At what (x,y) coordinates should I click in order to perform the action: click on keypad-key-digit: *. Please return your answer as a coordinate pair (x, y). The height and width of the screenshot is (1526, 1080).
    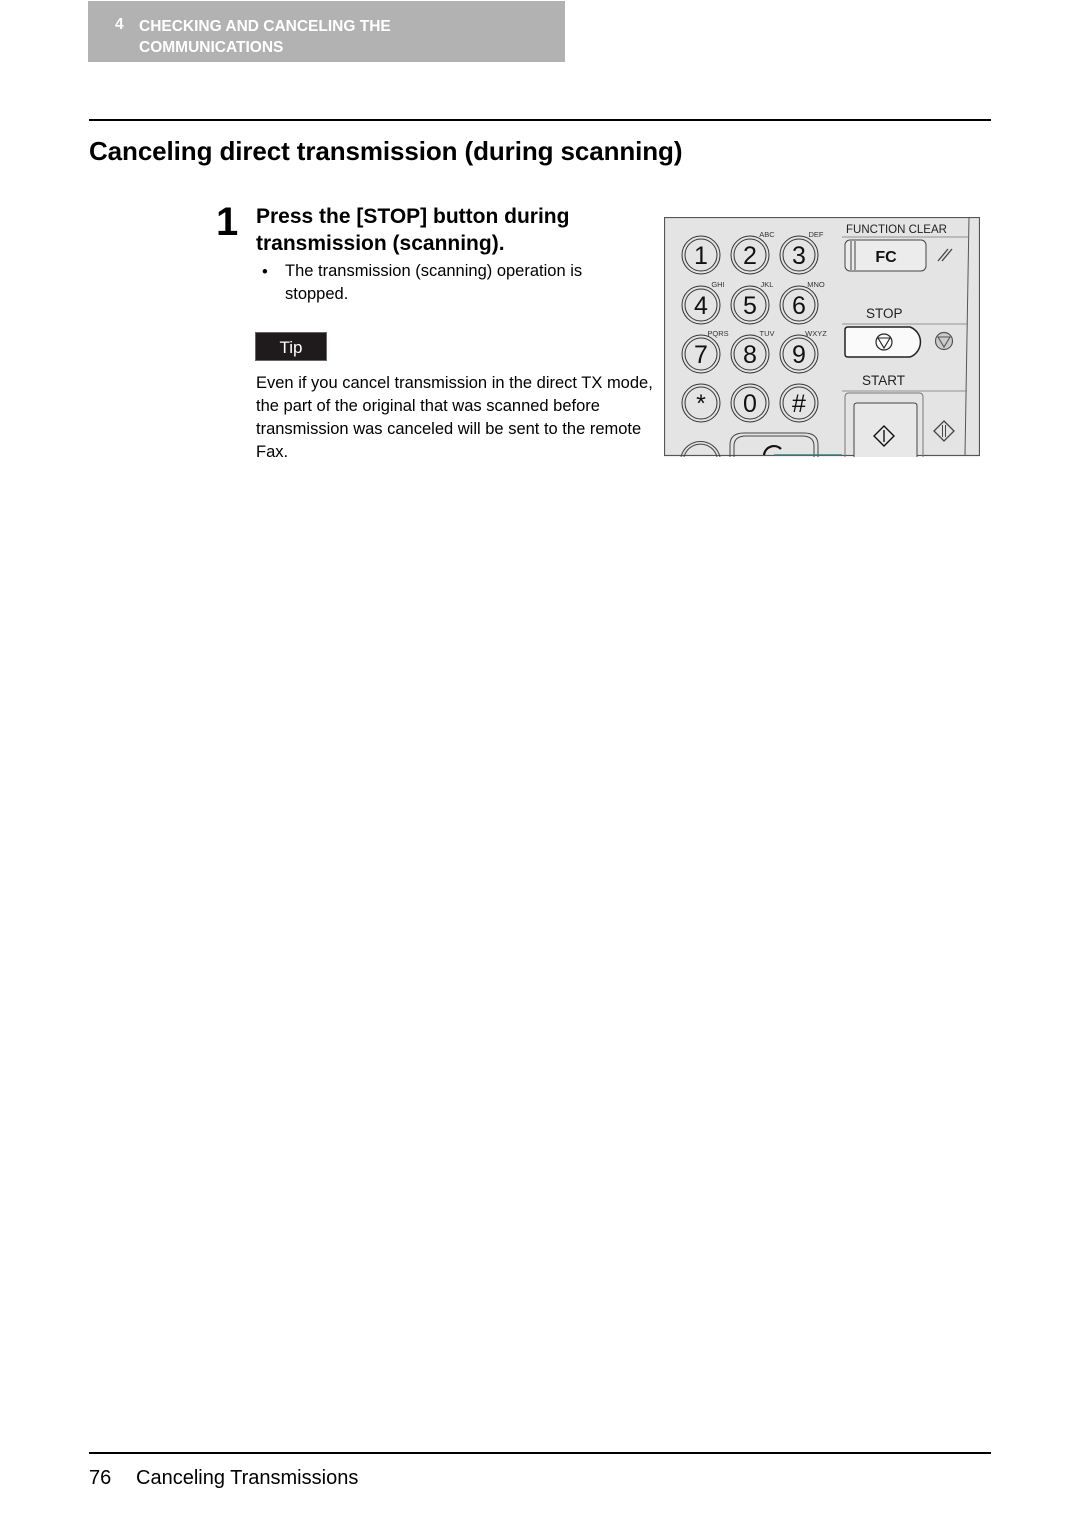
    Looking at the image, I should click on (701, 404).